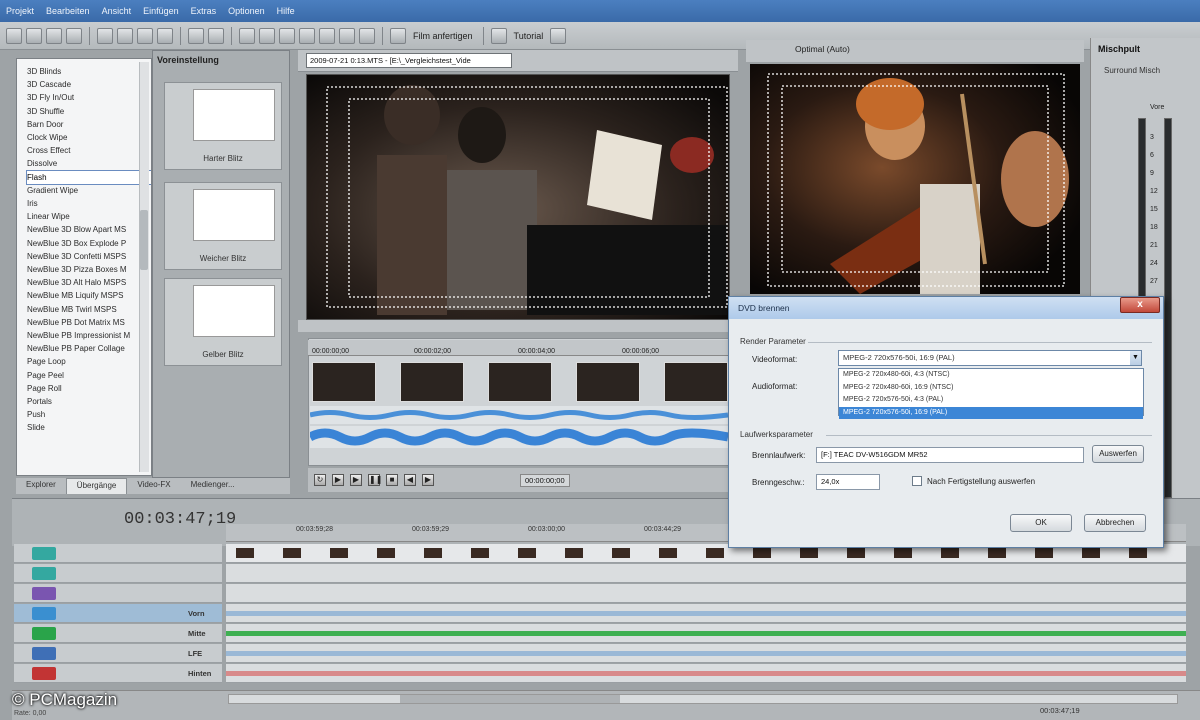  I want to click on play-icon: ▶, so click(356, 480).